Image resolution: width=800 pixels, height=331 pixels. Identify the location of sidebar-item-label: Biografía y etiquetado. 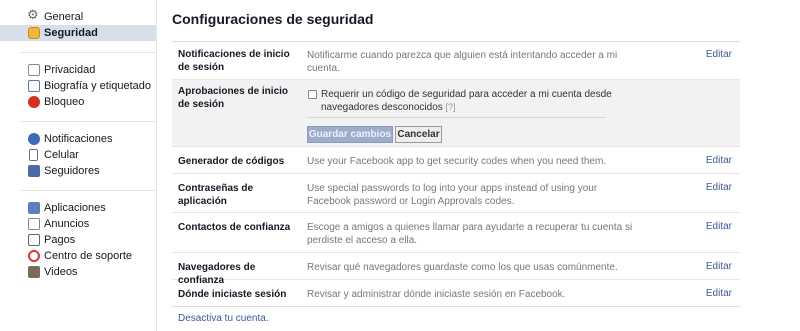
(98, 86).